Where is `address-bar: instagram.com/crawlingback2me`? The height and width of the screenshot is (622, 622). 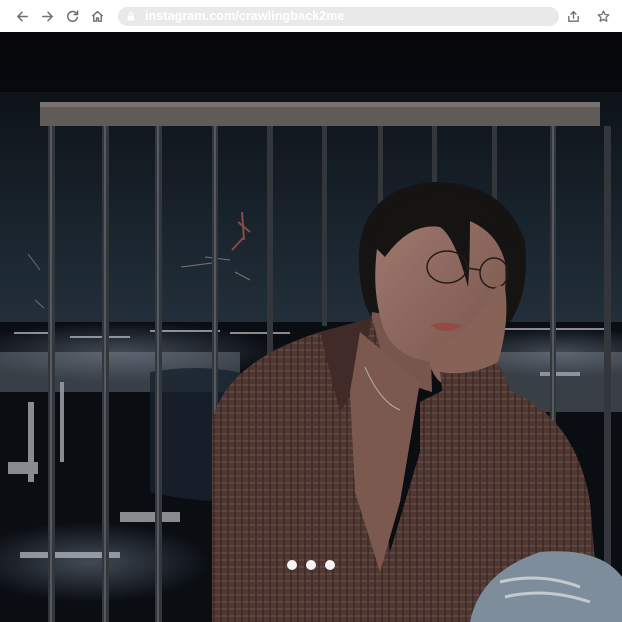
address-bar: instagram.com/crawlingback2me is located at coordinates (338, 16).